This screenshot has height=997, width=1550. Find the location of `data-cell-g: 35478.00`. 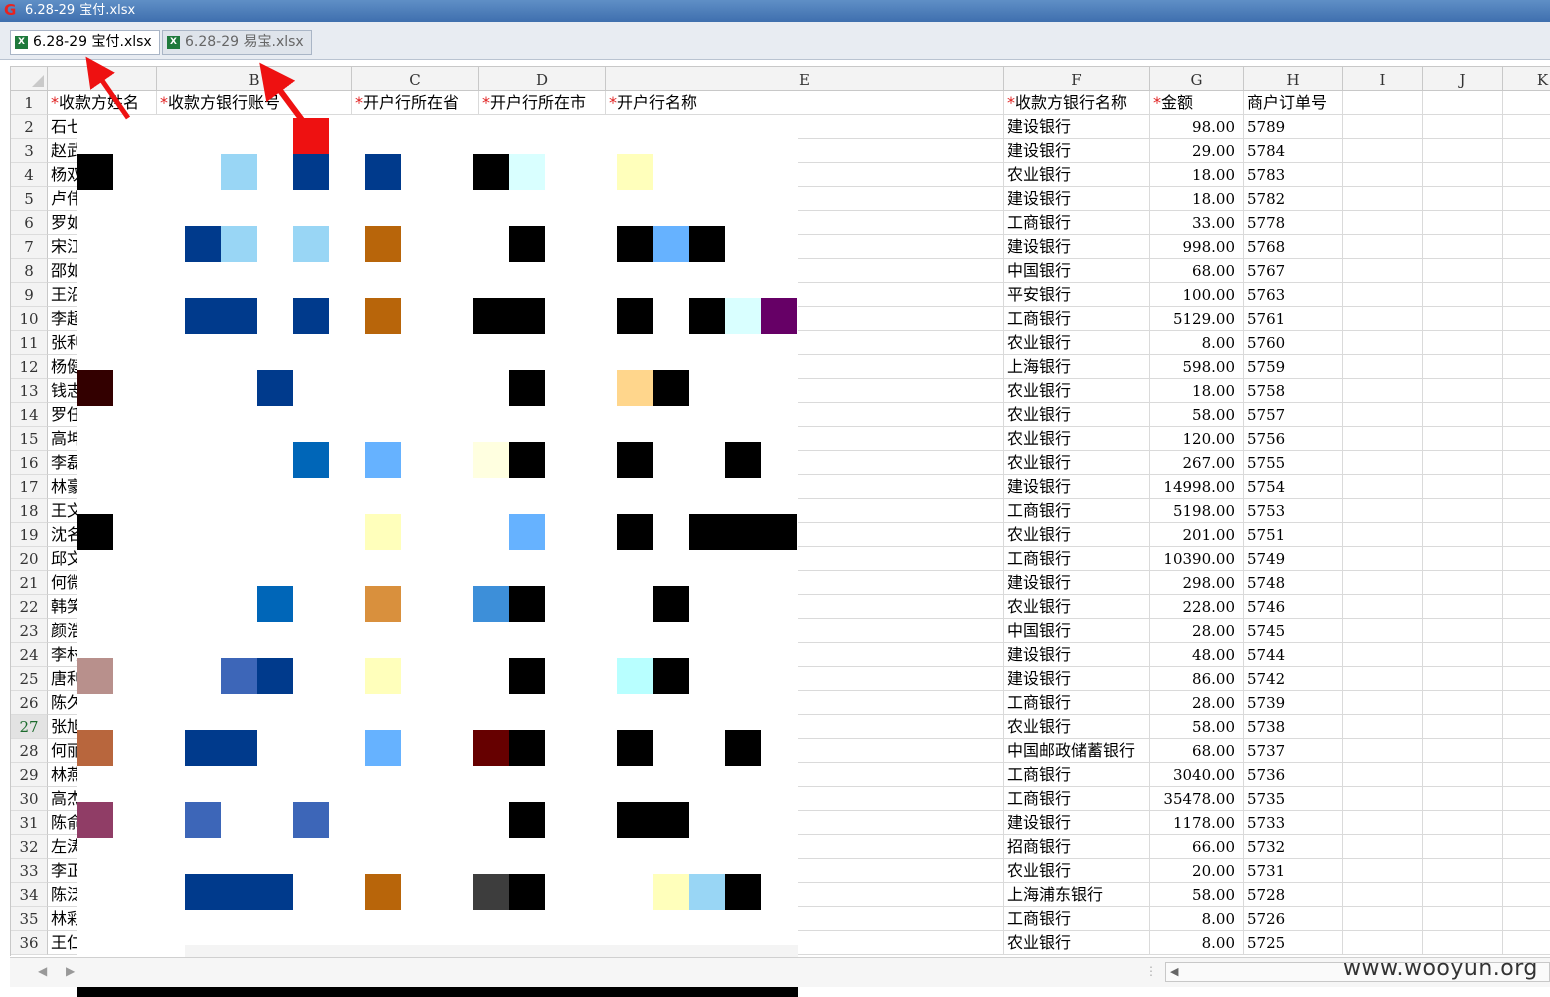

data-cell-g: 35478.00 is located at coordinates (1197, 799).